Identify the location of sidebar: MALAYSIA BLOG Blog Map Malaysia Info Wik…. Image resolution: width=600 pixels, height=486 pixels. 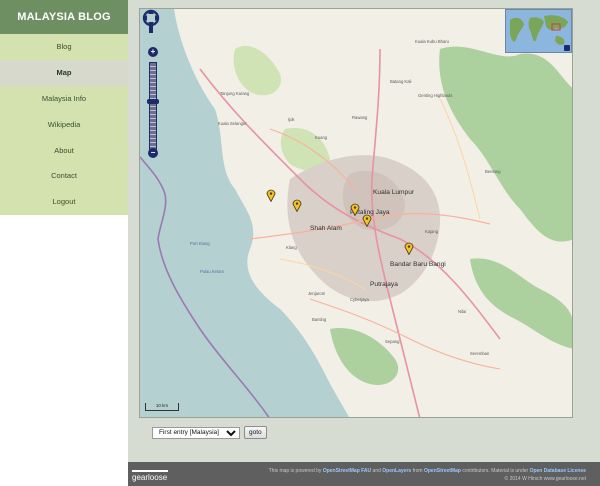
(64, 107).